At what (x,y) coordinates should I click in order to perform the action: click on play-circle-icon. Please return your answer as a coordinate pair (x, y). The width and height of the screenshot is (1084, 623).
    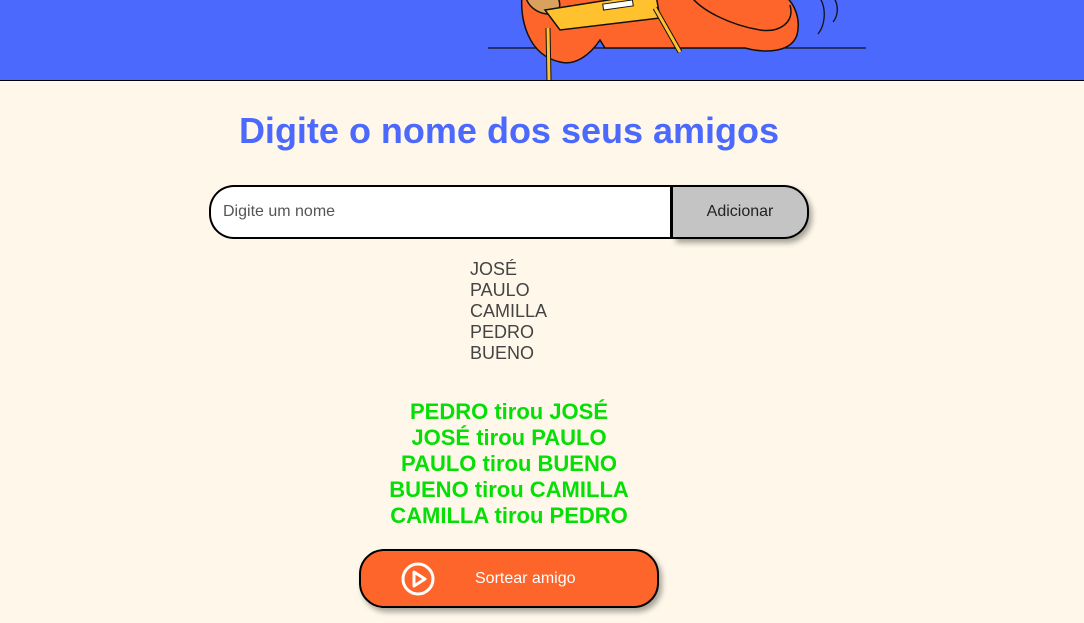
    Looking at the image, I should click on (418, 579).